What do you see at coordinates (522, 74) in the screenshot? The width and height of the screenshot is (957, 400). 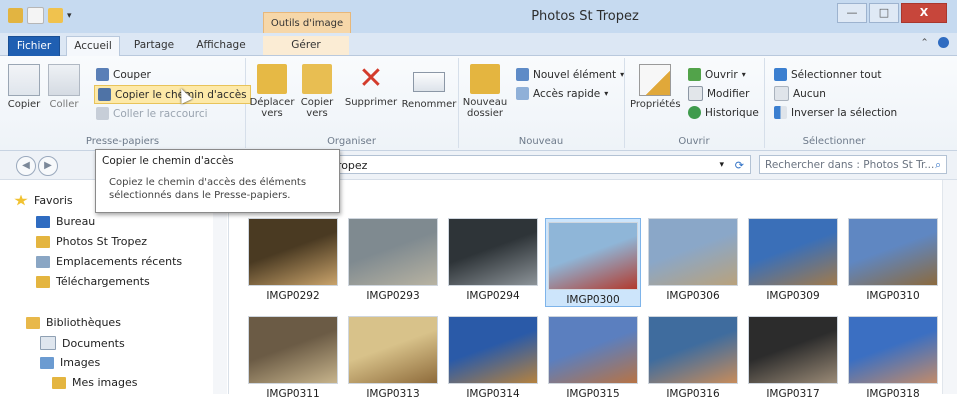 I see `new-item-icon` at bounding box center [522, 74].